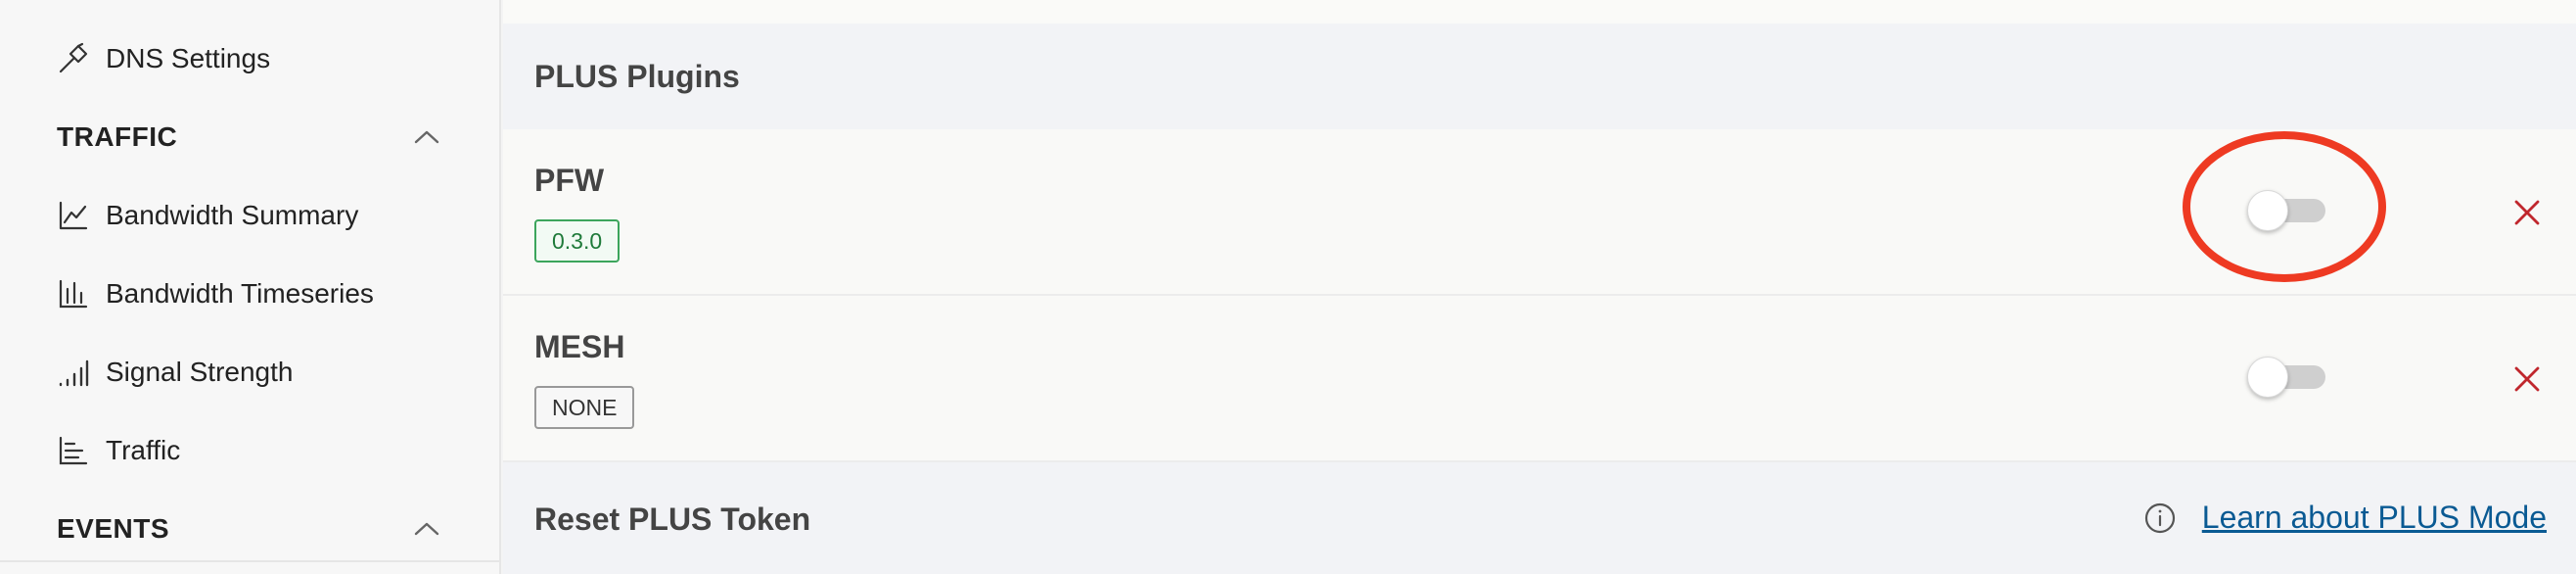 This screenshot has height=574, width=2576. I want to click on sidebar-section-title: TRAFFIC, so click(118, 137).